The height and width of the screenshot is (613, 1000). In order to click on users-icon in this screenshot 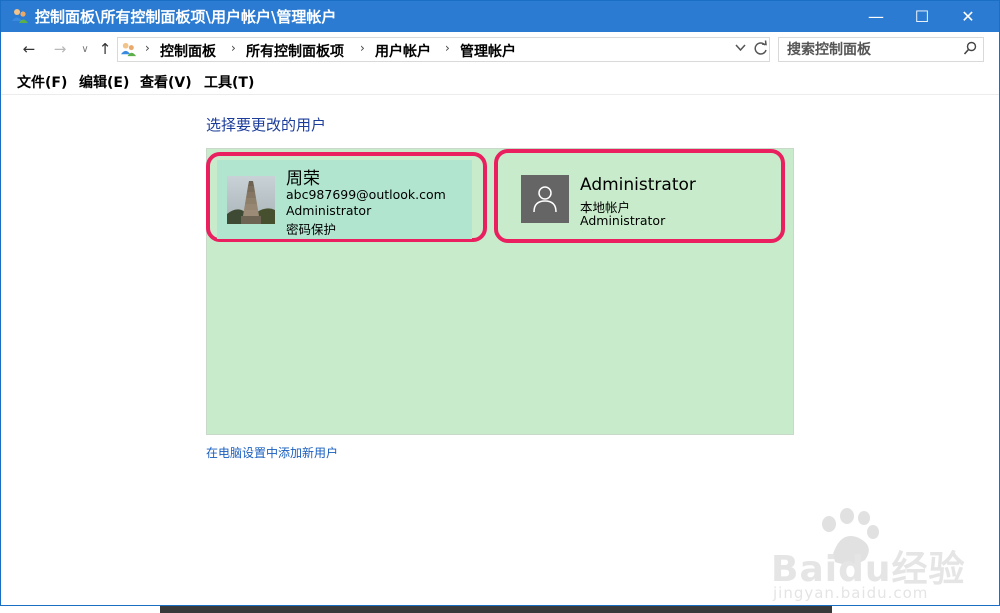, I will do `click(20, 16)`.